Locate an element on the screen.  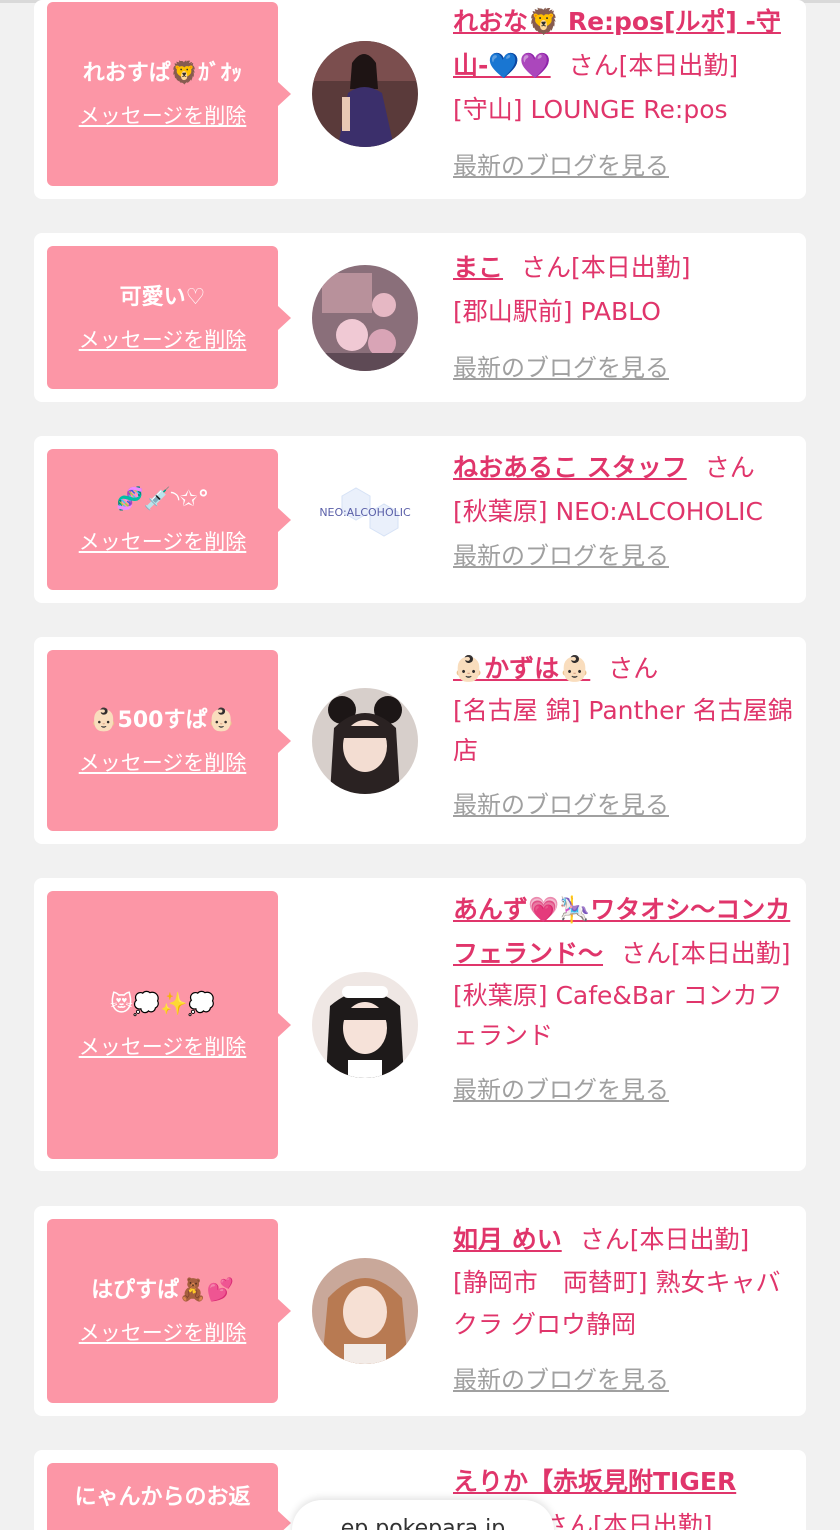
cast-name-link: ねおあるこ スタッフ is located at coordinates (570, 467).